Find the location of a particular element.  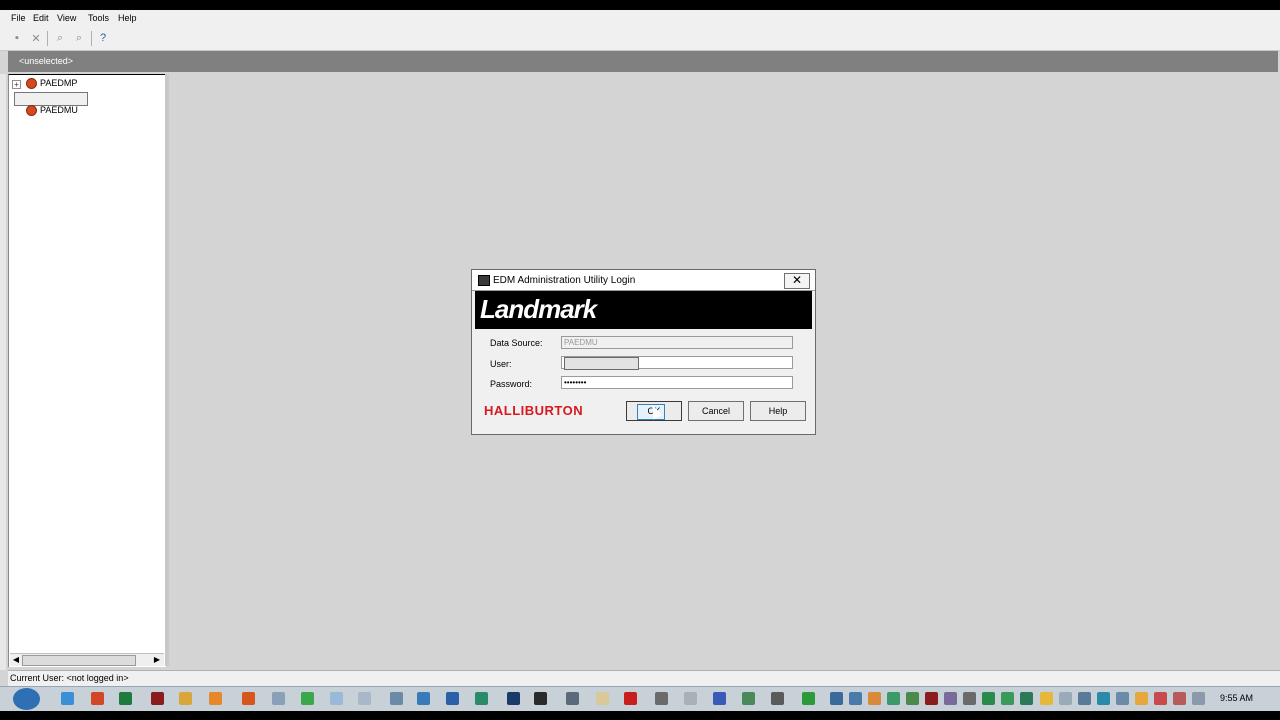

taskbar-clock: 9:55 AM is located at coordinates (1236, 698).